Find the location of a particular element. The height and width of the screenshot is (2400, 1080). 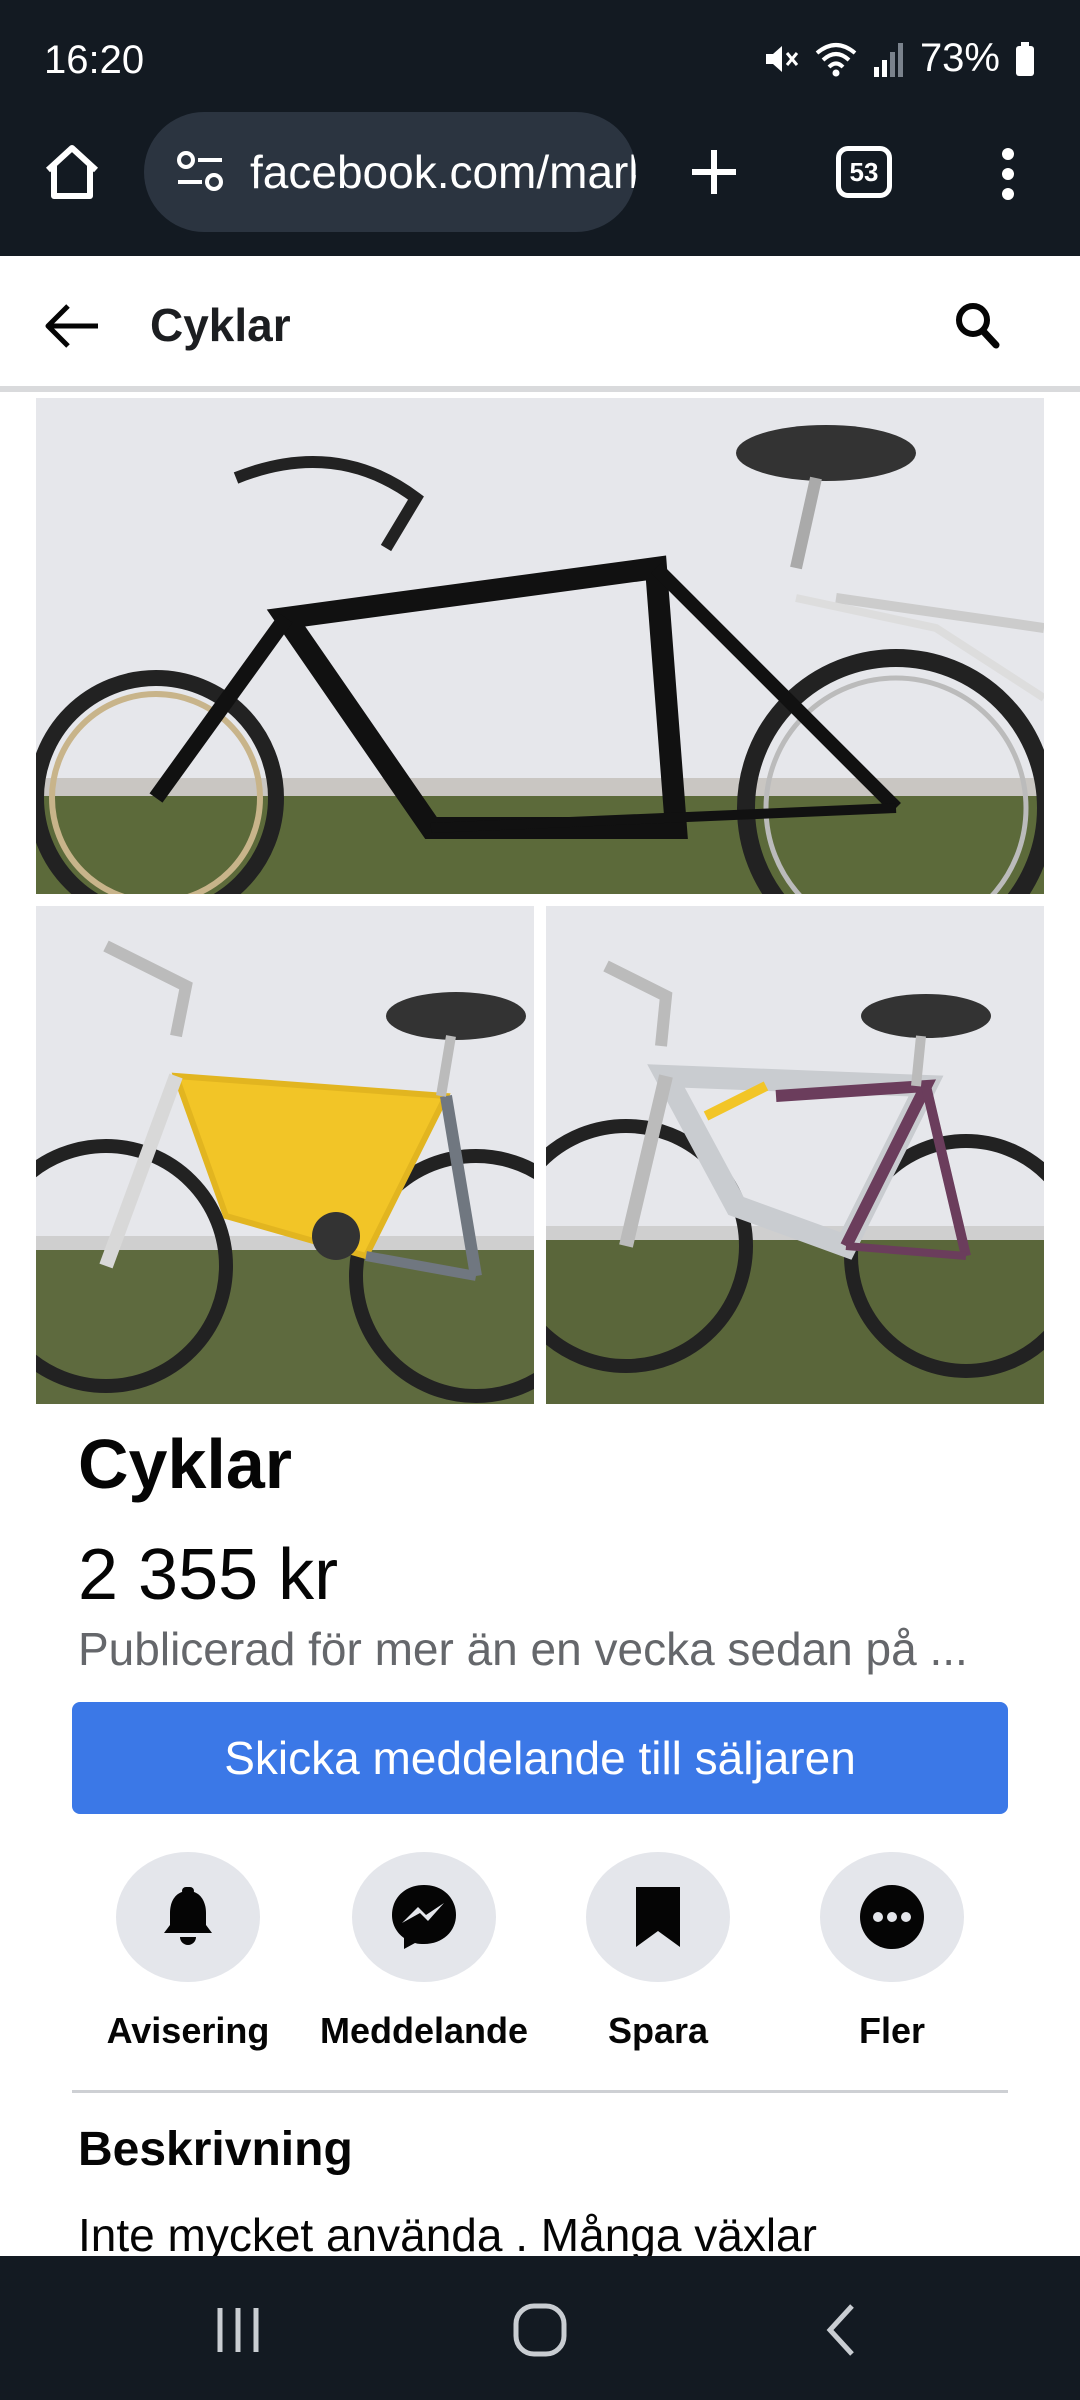

tab-count: 53 is located at coordinates (864, 171).